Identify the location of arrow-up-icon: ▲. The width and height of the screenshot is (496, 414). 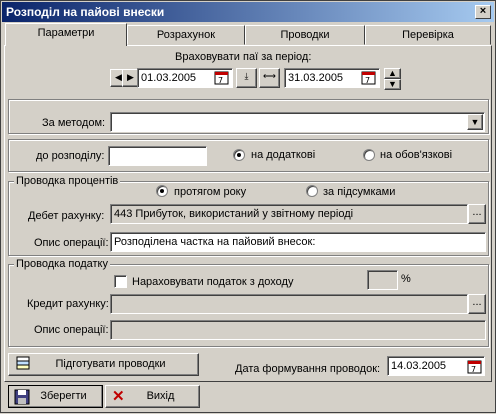
(392, 73).